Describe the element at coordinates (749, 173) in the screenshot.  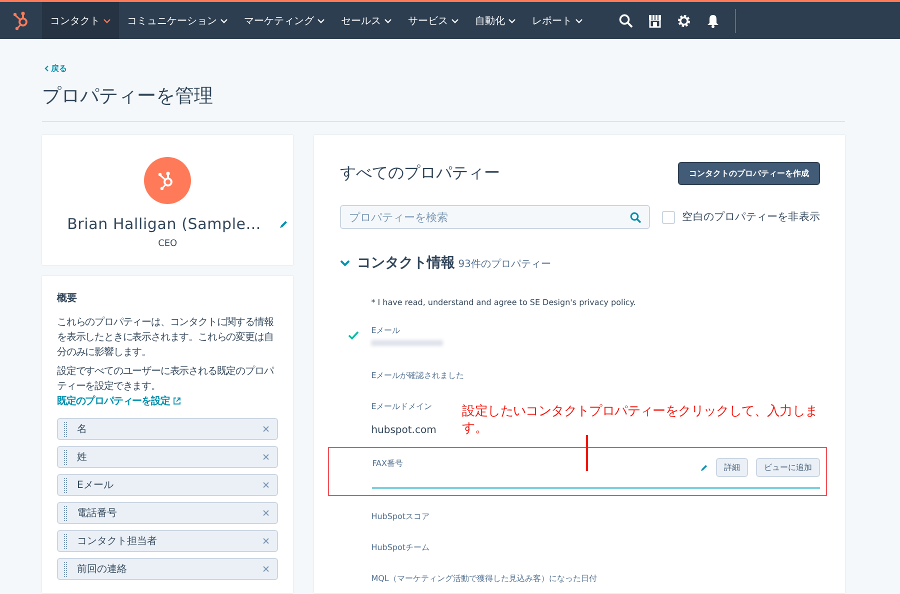
I see `create-property-button: コンタクトのプロパティーを作成` at that location.